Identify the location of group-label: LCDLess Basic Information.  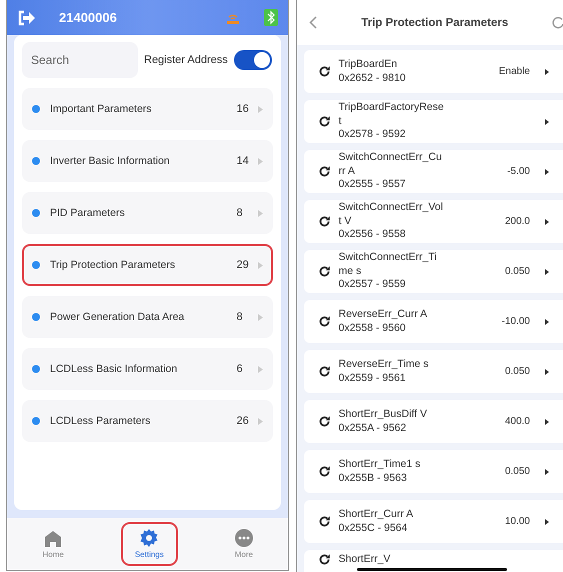
(114, 369).